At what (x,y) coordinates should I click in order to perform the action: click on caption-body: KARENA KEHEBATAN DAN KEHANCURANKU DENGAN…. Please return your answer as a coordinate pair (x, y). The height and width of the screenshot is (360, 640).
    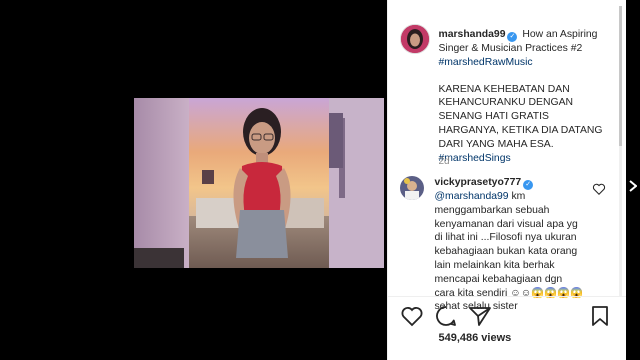
    Looking at the image, I should click on (520, 116).